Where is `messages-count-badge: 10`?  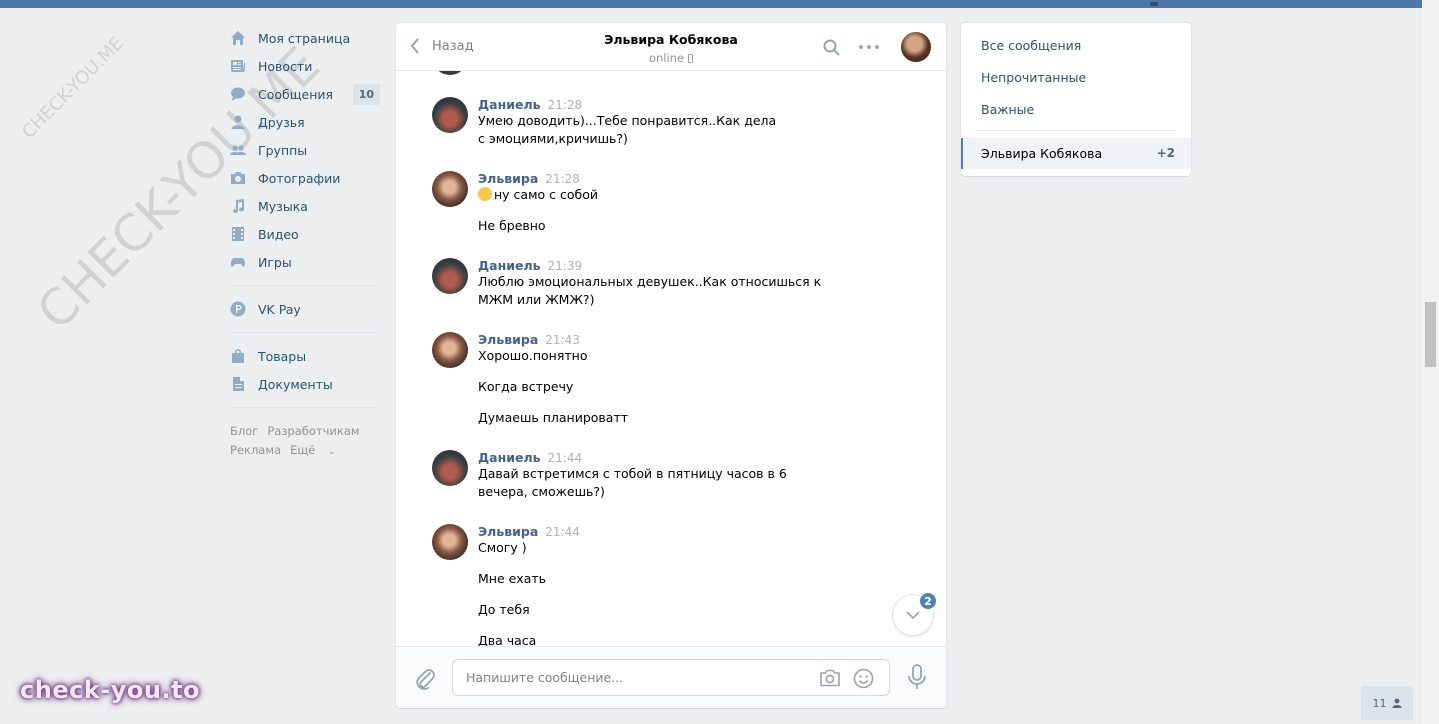
messages-count-badge: 10 is located at coordinates (366, 94).